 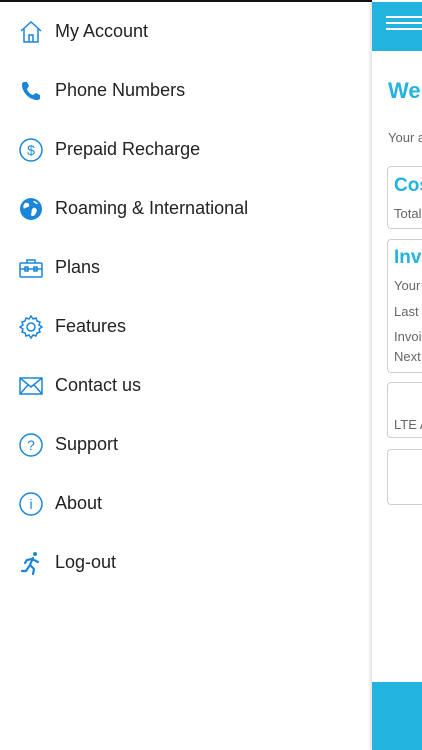 What do you see at coordinates (404, 477) in the screenshot?
I see `empty-card` at bounding box center [404, 477].